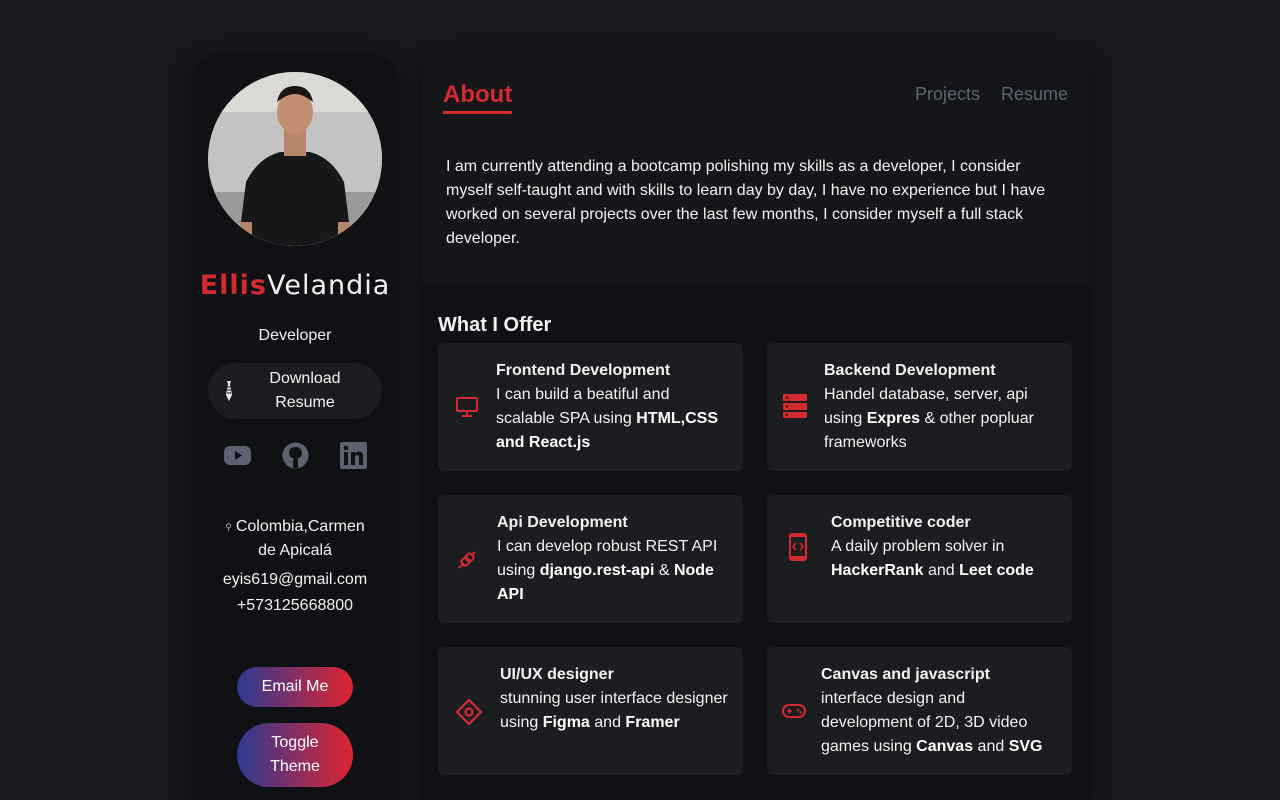 This screenshot has height=800, width=1280. What do you see at coordinates (798, 549) in the screenshot?
I see `phone-code-icon` at bounding box center [798, 549].